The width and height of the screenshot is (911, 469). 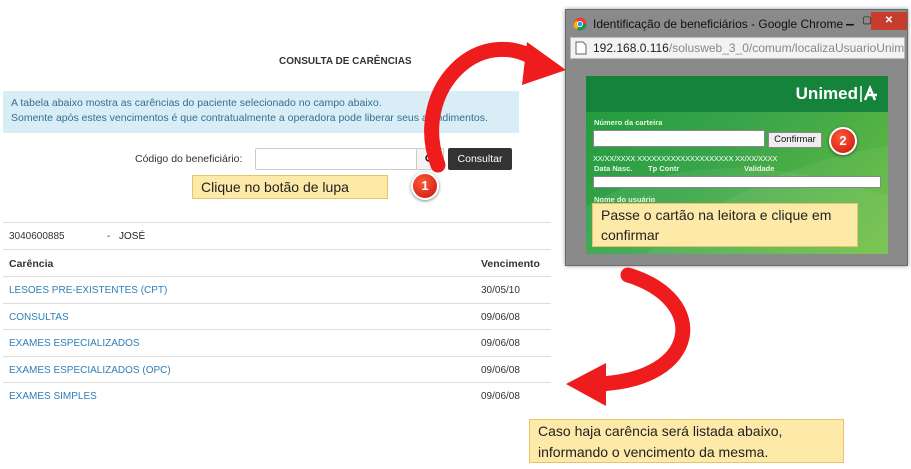 What do you see at coordinates (277, 236) in the screenshot?
I see `patient-row: 3040600885 - JOSÉ` at bounding box center [277, 236].